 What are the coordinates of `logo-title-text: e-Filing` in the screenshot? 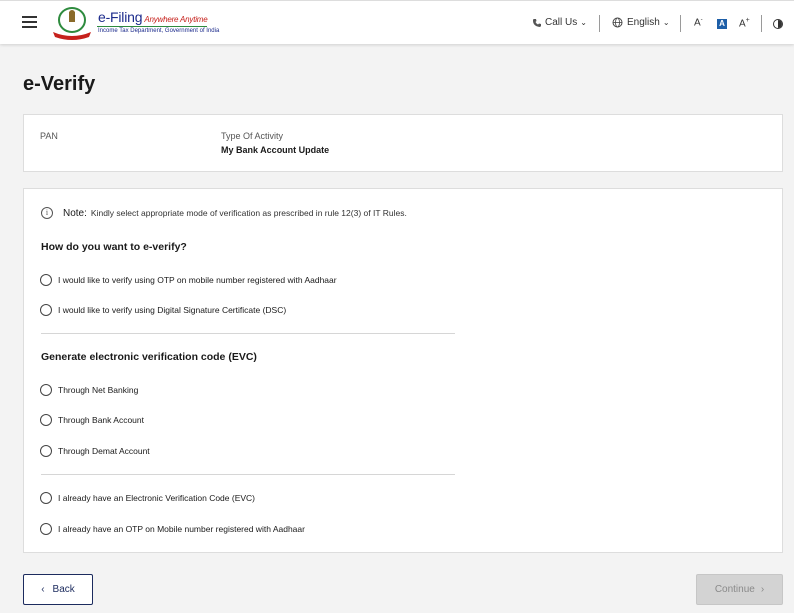 It's located at (120, 17).